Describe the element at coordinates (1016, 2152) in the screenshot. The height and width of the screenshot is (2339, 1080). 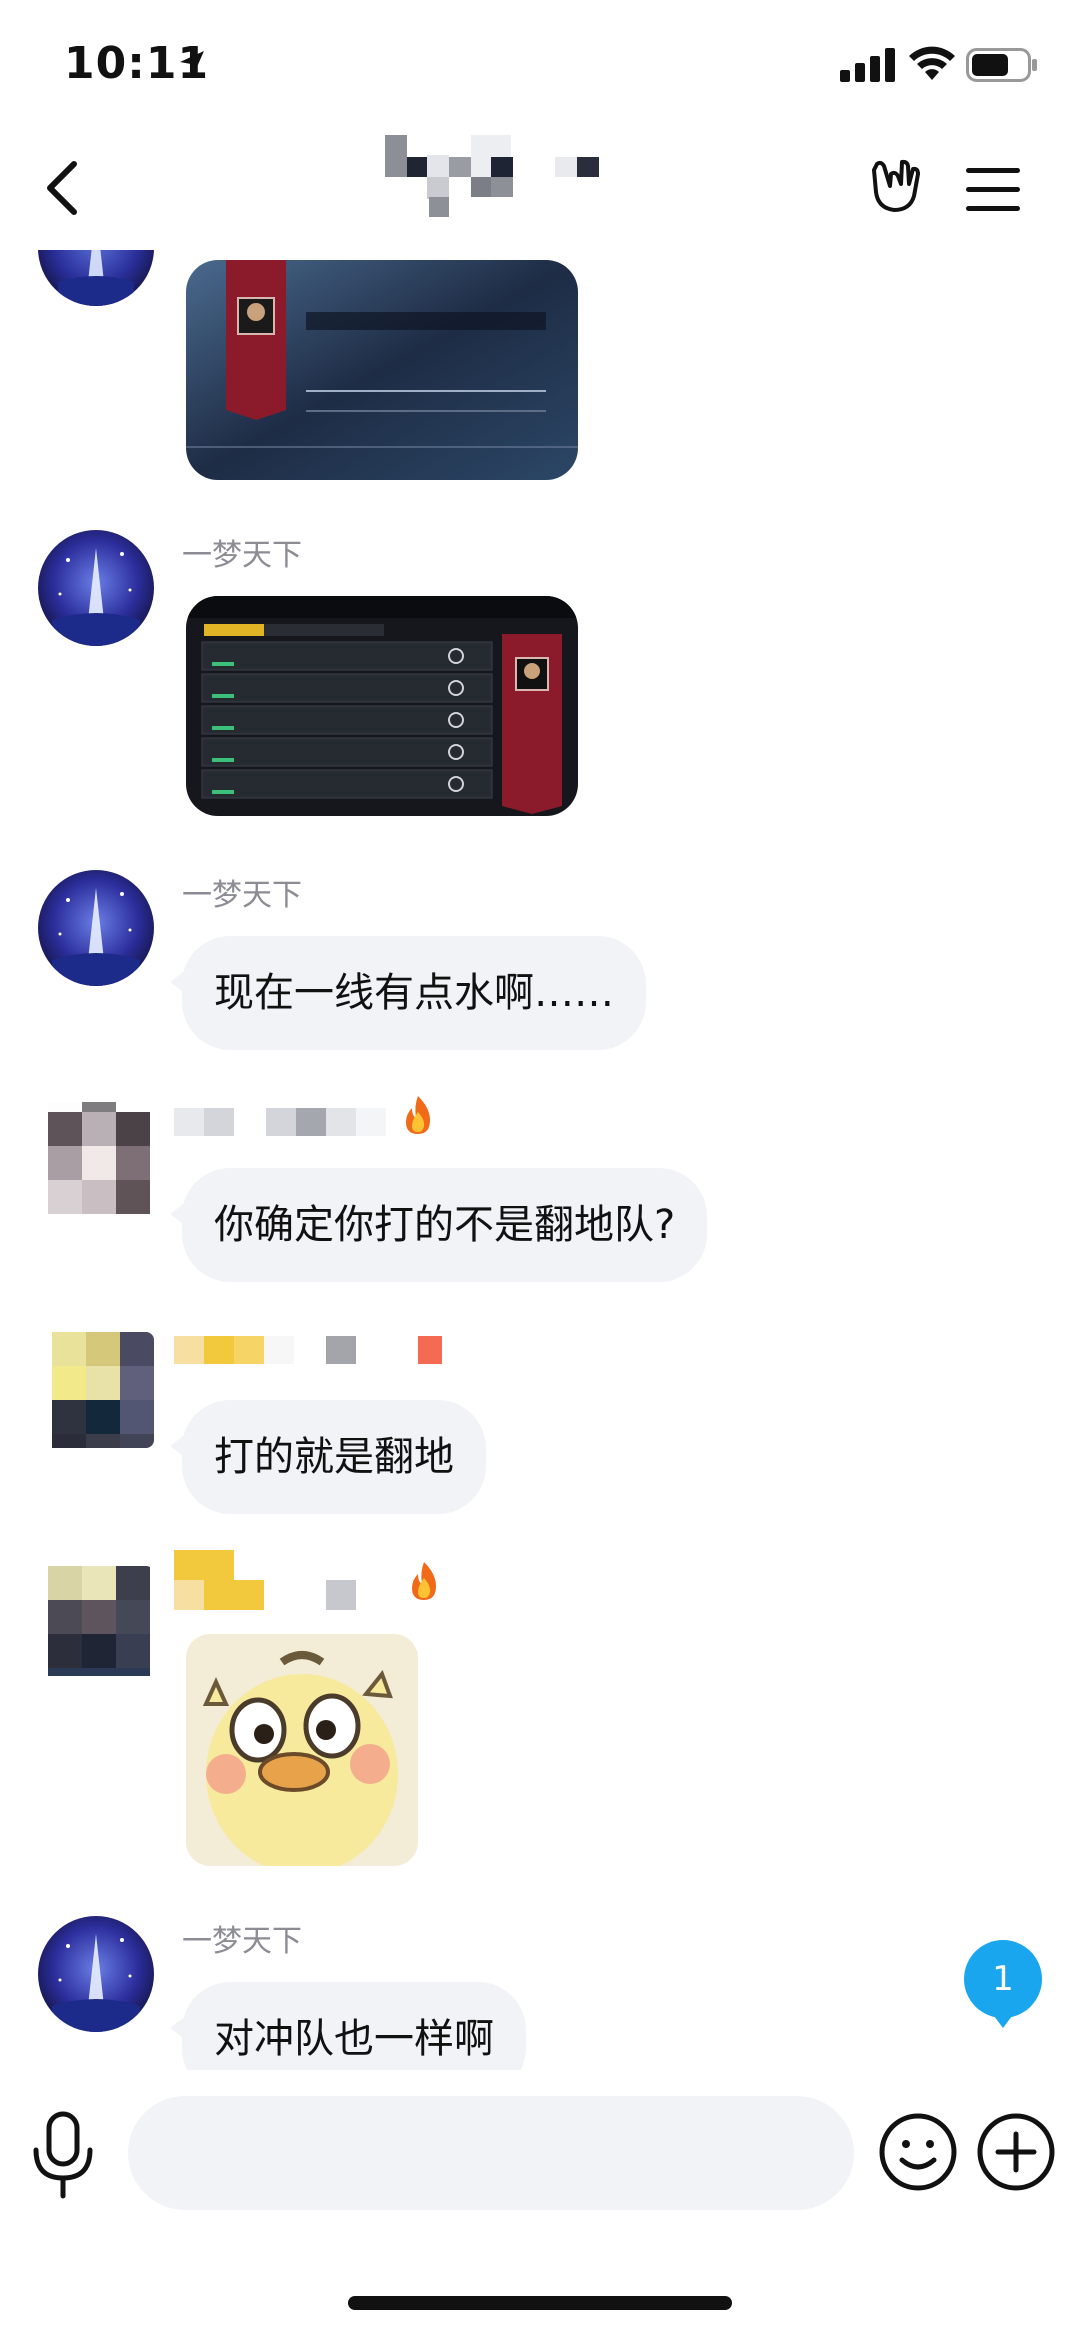
I see `plus-icon` at that location.